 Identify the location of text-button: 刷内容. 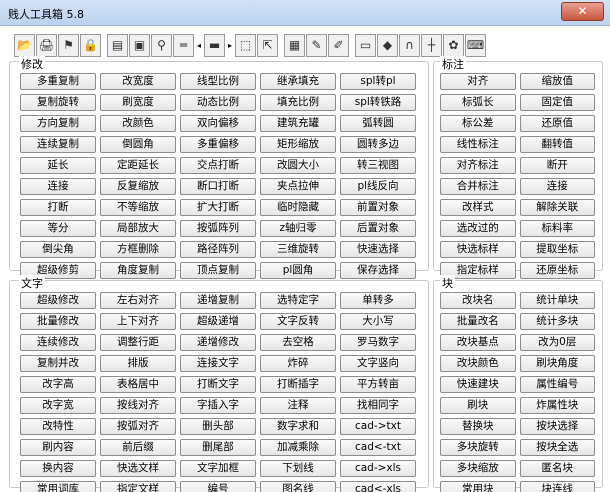
(58, 447).